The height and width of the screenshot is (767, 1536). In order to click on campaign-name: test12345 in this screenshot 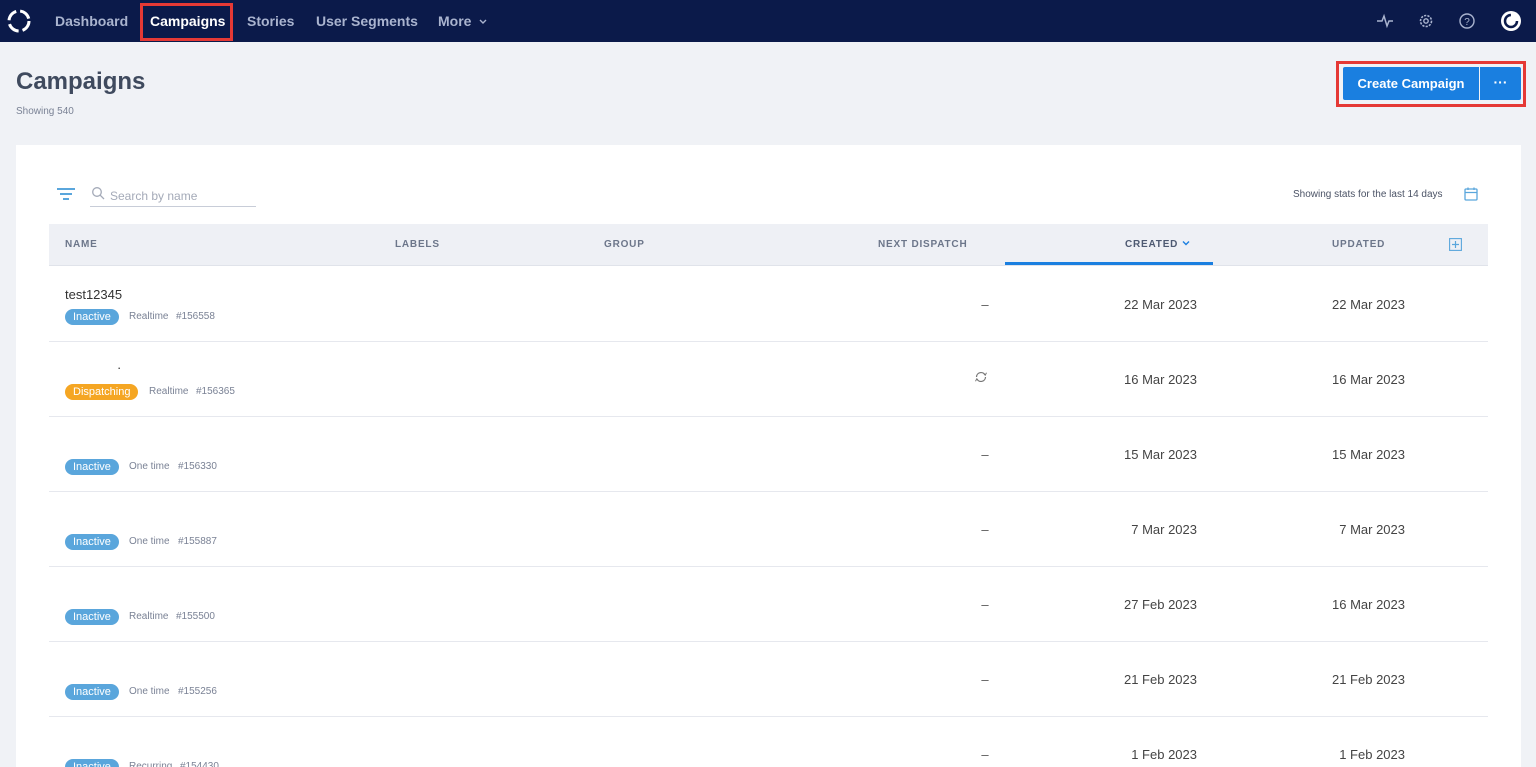, I will do `click(93, 294)`.